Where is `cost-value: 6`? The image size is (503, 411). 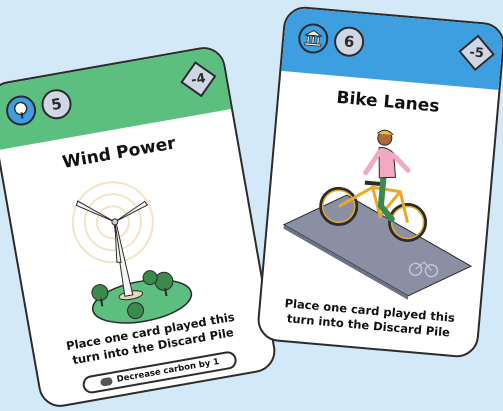 cost-value: 6 is located at coordinates (349, 42).